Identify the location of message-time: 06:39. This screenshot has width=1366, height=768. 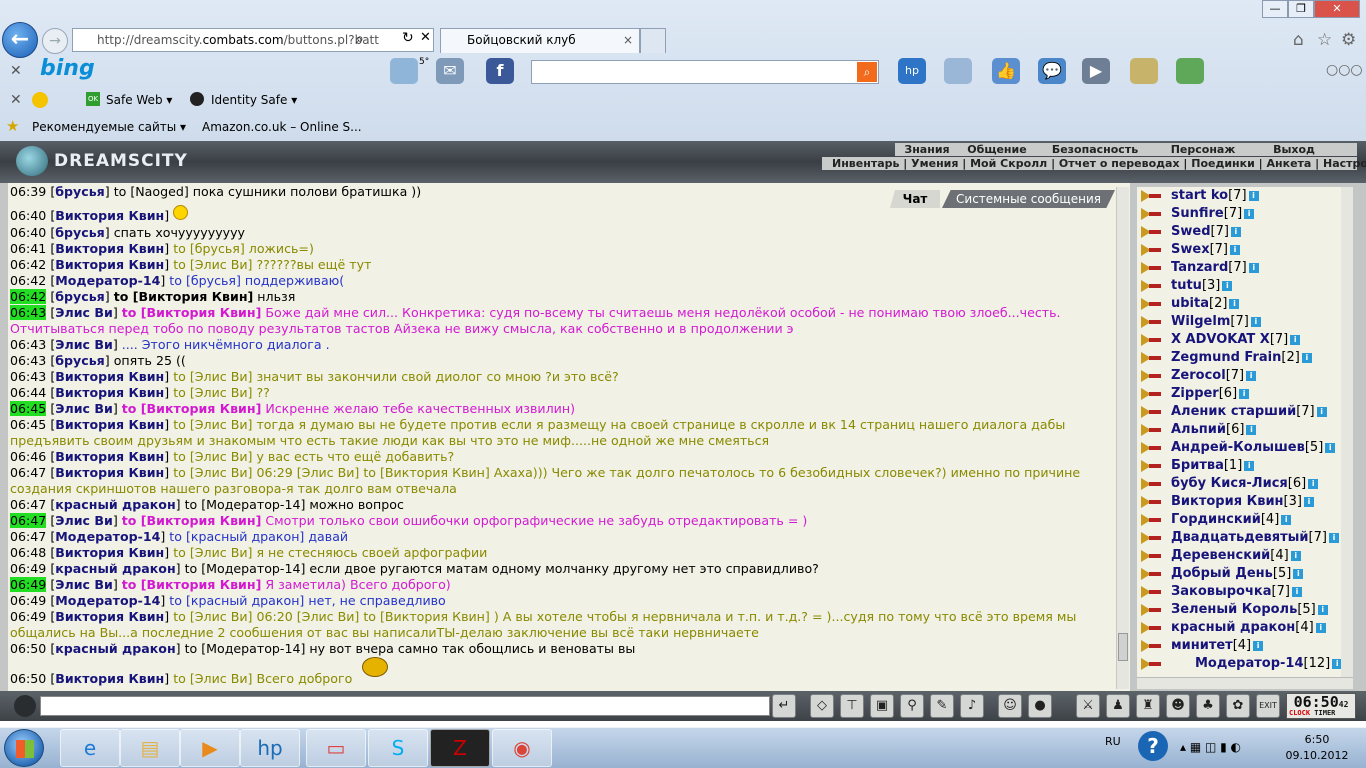
(28, 191).